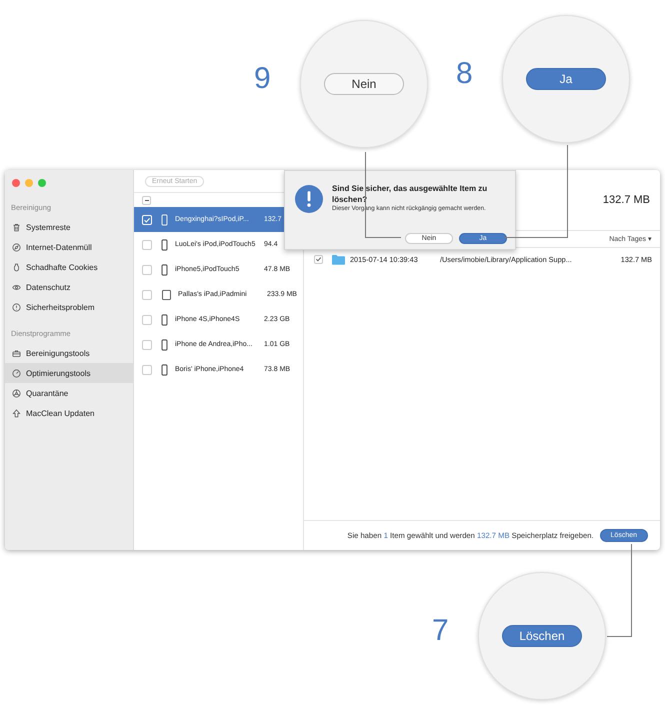 The width and height of the screenshot is (665, 713). Describe the element at coordinates (542, 636) in the screenshot. I see `callout-button: Löschen` at that location.